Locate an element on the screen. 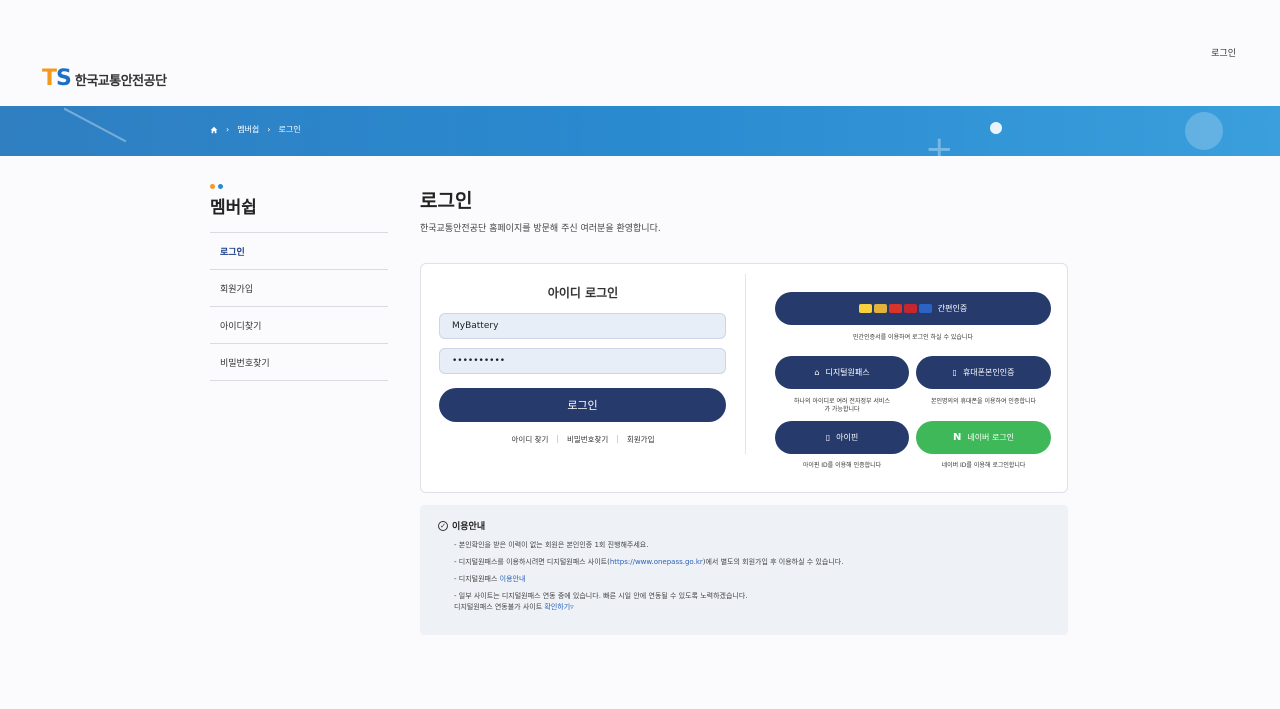 The height and width of the screenshot is (709, 1280). check-sites-link: 확인하기 is located at coordinates (557, 607).